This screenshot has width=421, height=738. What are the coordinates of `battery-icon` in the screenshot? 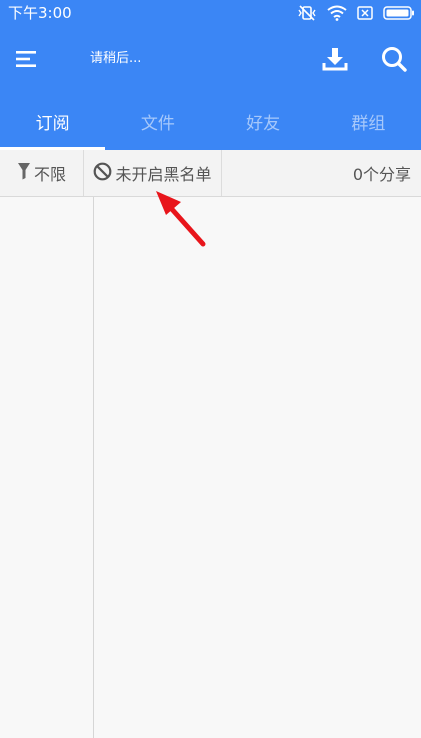 It's located at (399, 13).